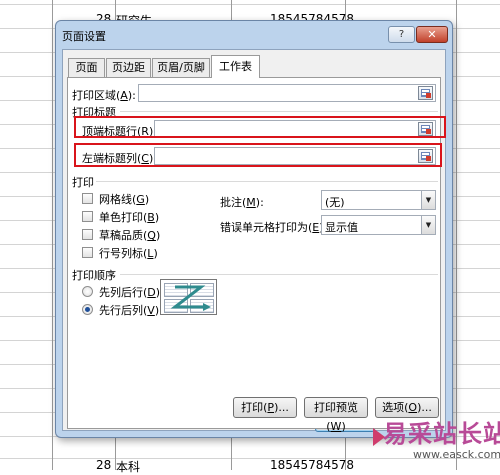  I want to click on over-then-down-label: 先行后列(V), so click(129, 310).